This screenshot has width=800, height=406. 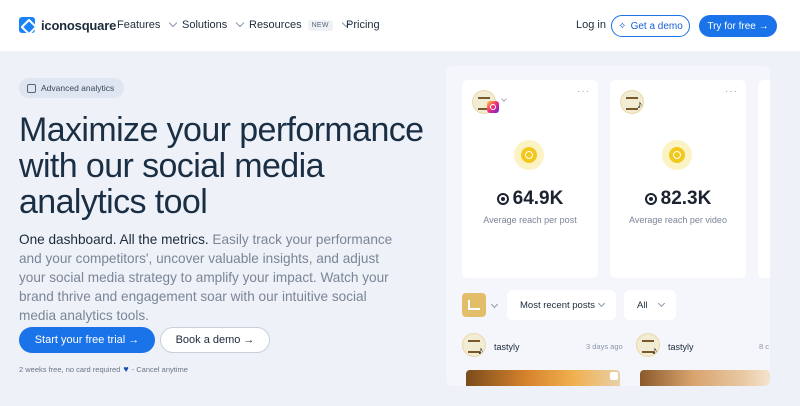 I want to click on logo: iconosquare, so click(x=67, y=25).